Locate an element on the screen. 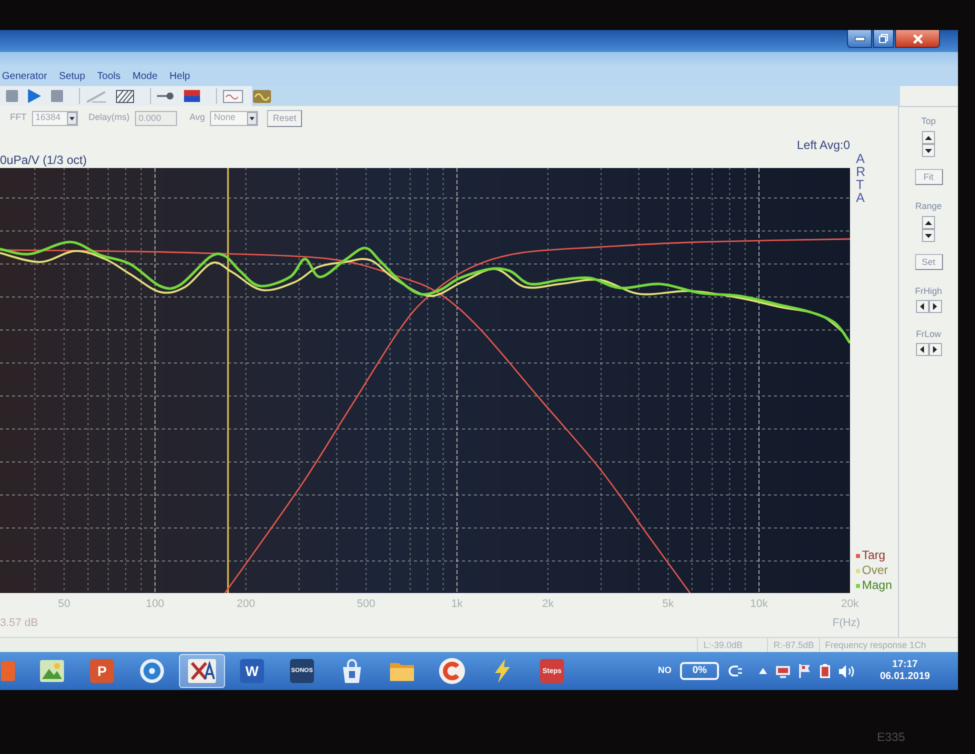 The image size is (975, 754). axis-tick-label: 500 is located at coordinates (366, 604).